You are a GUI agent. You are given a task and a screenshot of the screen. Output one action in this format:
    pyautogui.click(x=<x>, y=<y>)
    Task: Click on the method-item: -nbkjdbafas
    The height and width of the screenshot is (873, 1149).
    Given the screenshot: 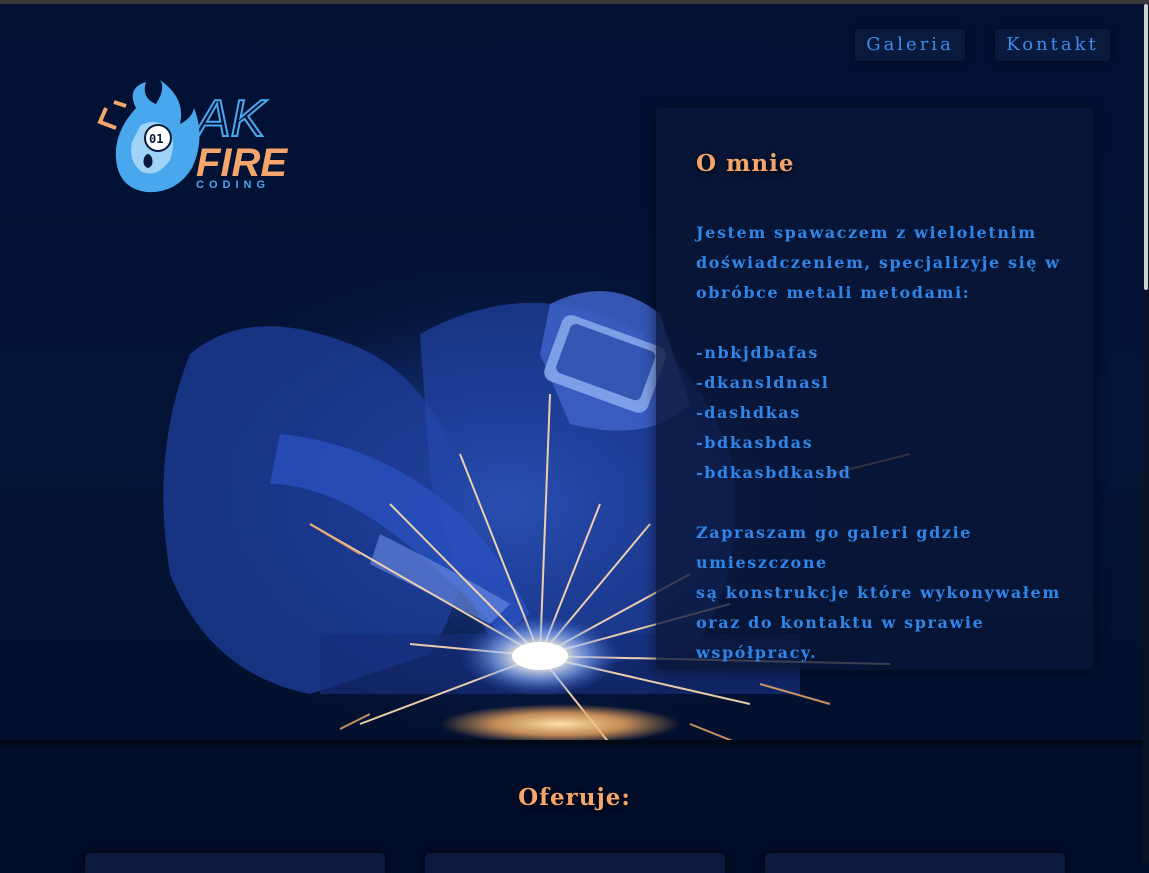 What is the action you would take?
    pyautogui.click(x=757, y=352)
    